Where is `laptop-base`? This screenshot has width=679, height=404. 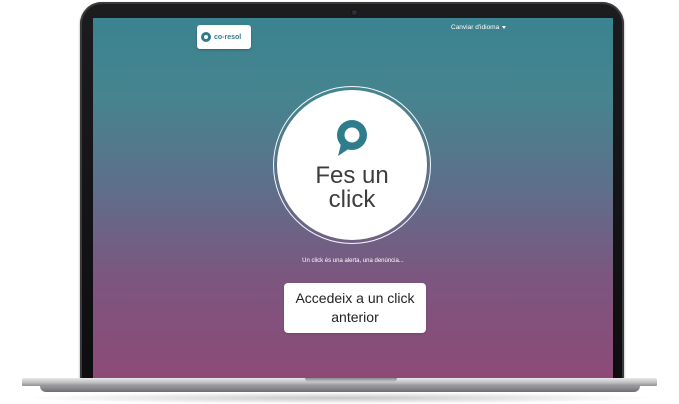 laptop-base is located at coordinates (339, 384).